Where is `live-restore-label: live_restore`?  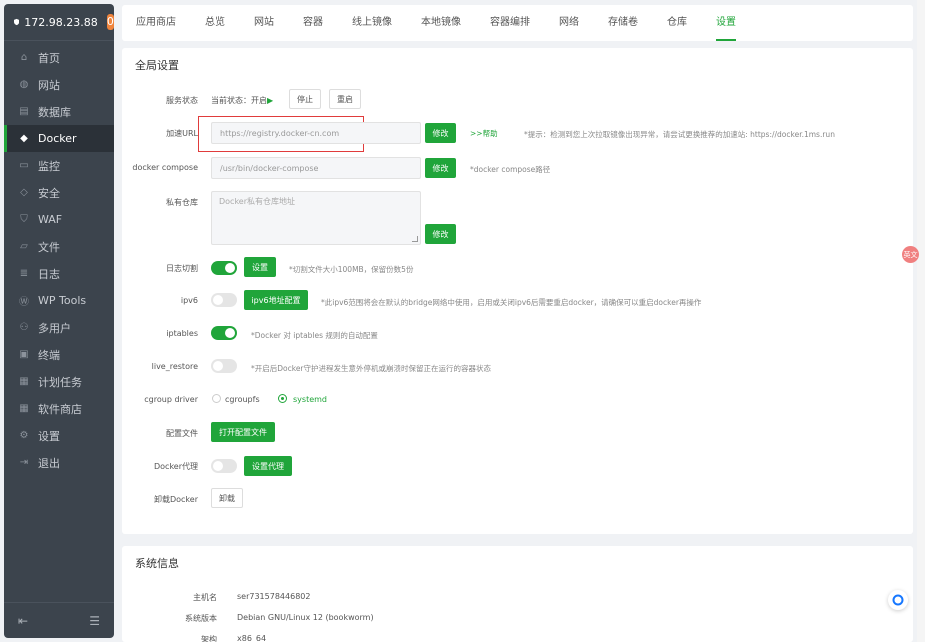 live-restore-label: live_restore is located at coordinates (174, 366).